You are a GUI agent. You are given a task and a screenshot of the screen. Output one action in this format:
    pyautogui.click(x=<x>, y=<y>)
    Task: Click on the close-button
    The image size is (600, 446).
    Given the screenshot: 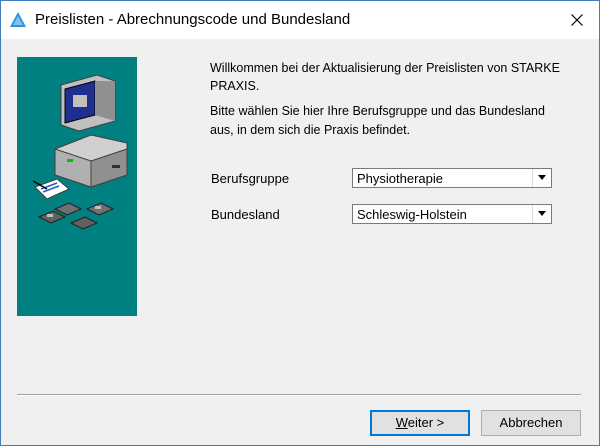 What is the action you would take?
    pyautogui.click(x=577, y=20)
    